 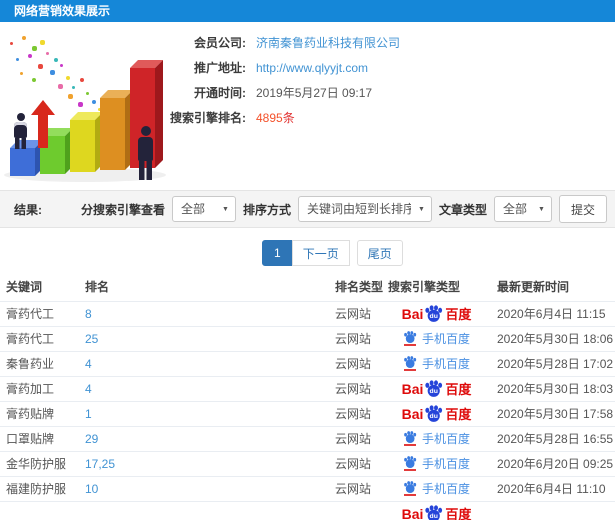 What do you see at coordinates (42, 287) in the screenshot?
I see `header-keyword: 关键词` at bounding box center [42, 287].